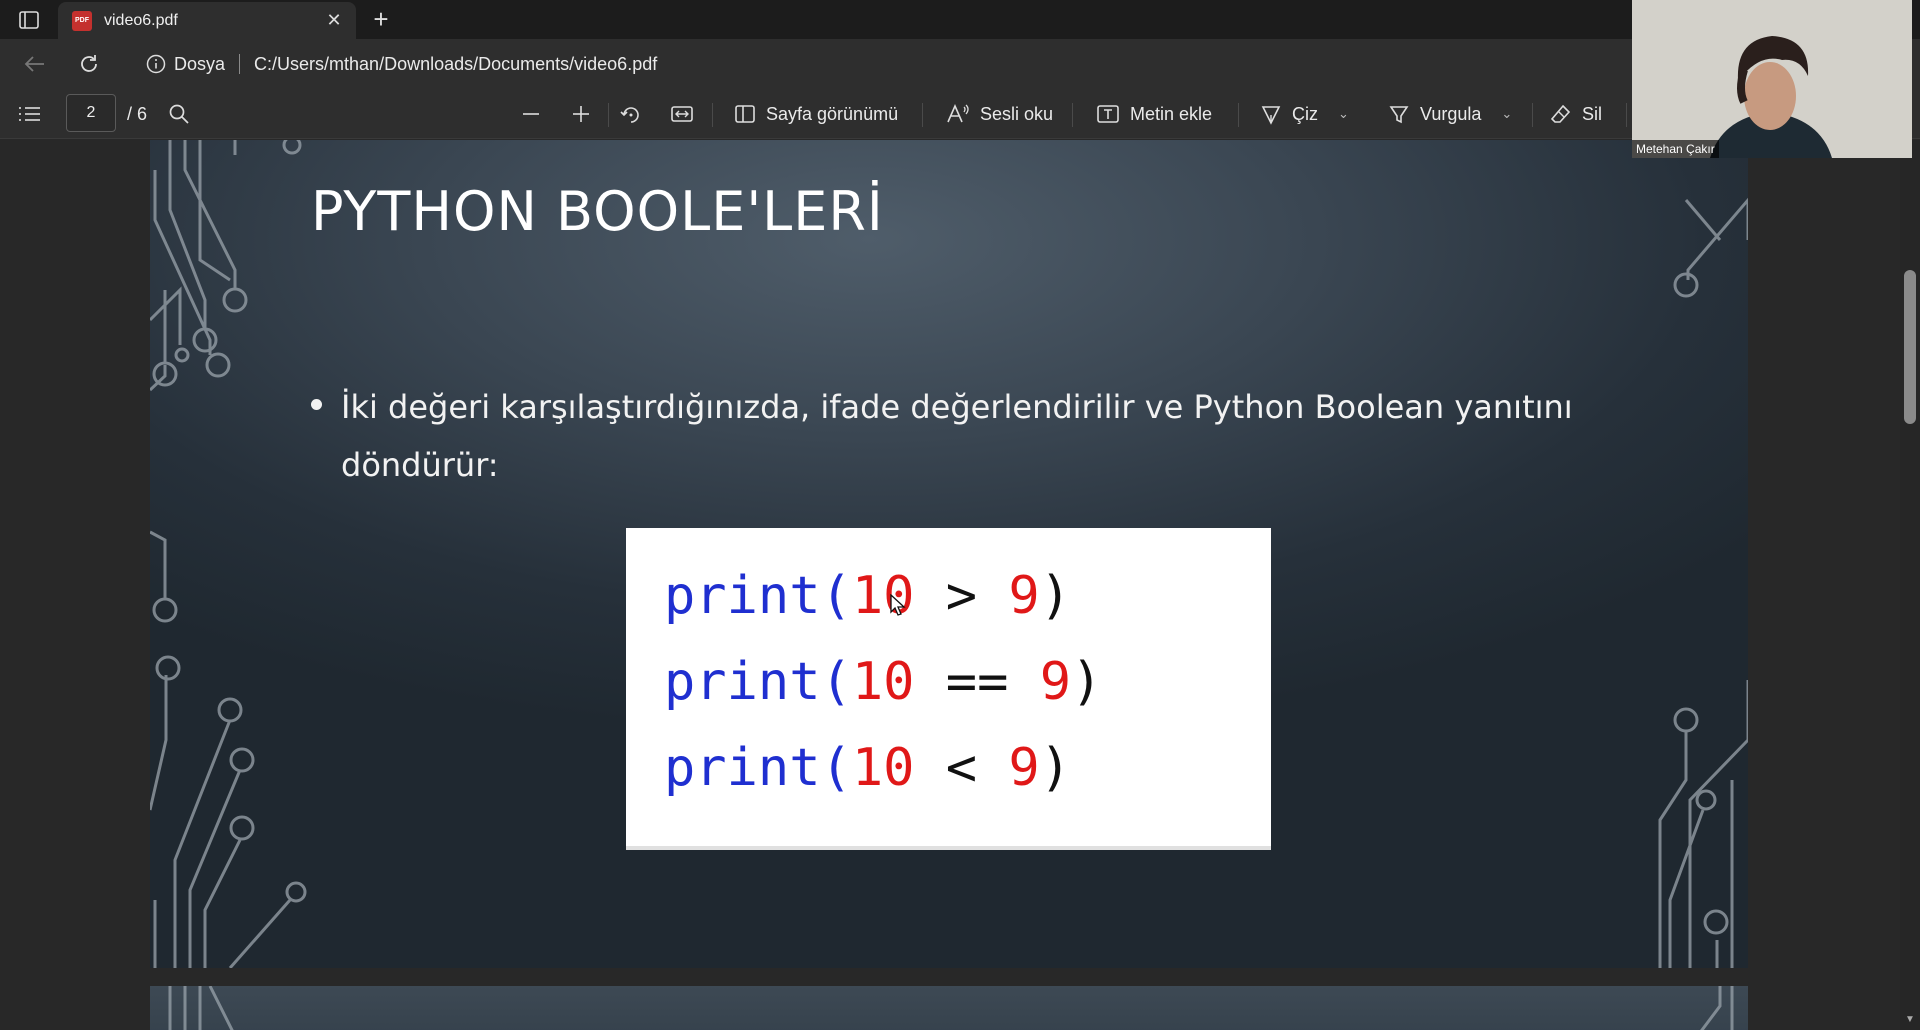 This screenshot has height=1030, width=1920. What do you see at coordinates (141, 20) in the screenshot?
I see `tab-title: video6.pdf` at bounding box center [141, 20].